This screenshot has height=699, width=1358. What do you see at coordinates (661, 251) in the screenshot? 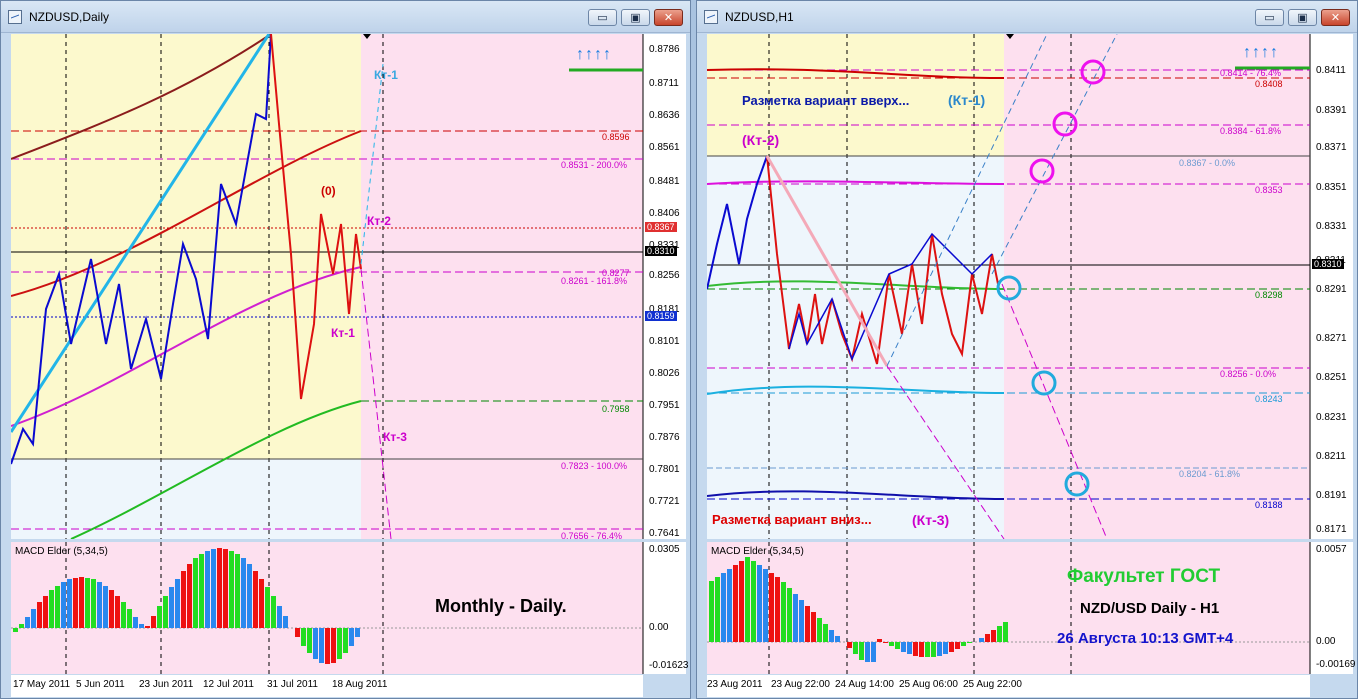
I see `price-tag-boxed: 0.8310` at bounding box center [661, 251].